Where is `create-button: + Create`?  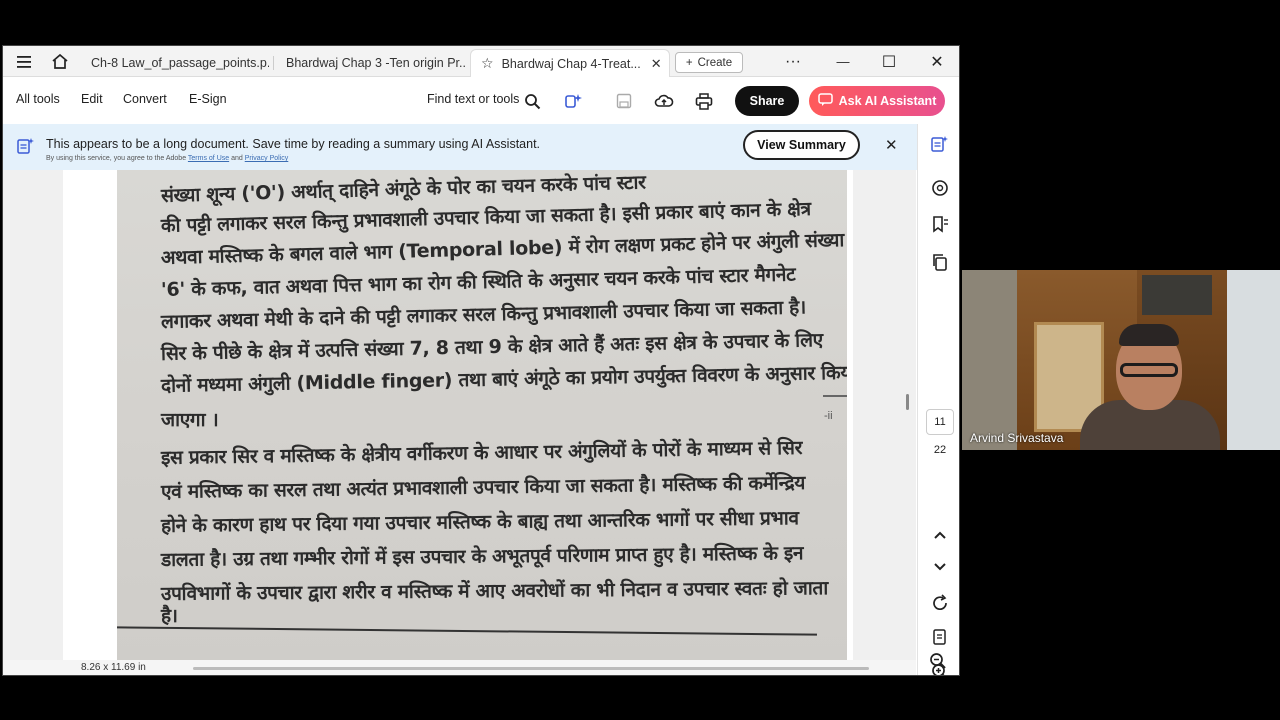 create-button: + Create is located at coordinates (709, 62).